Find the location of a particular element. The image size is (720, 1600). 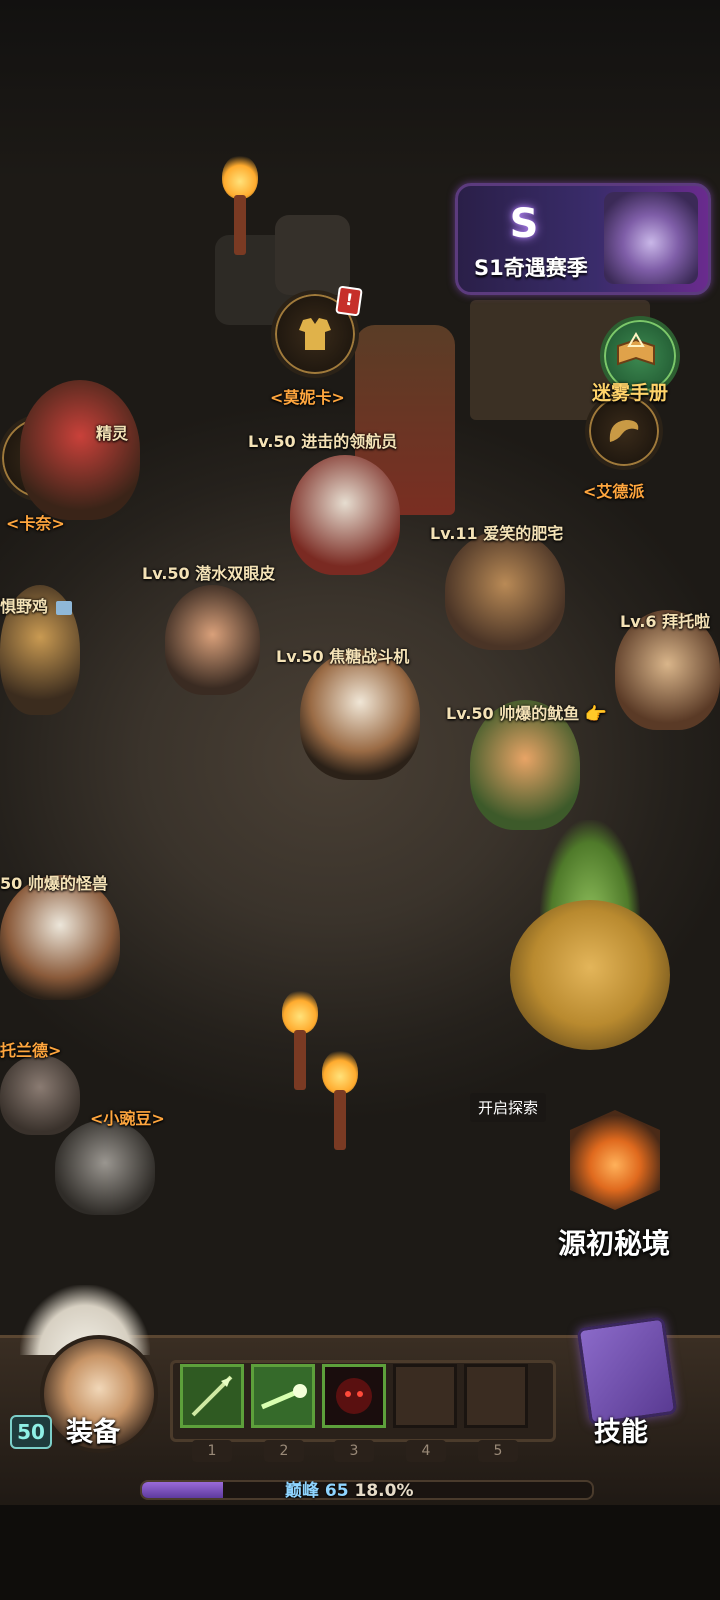

player-name: Lv.50 潜水双眼皮 is located at coordinates (209, 573).